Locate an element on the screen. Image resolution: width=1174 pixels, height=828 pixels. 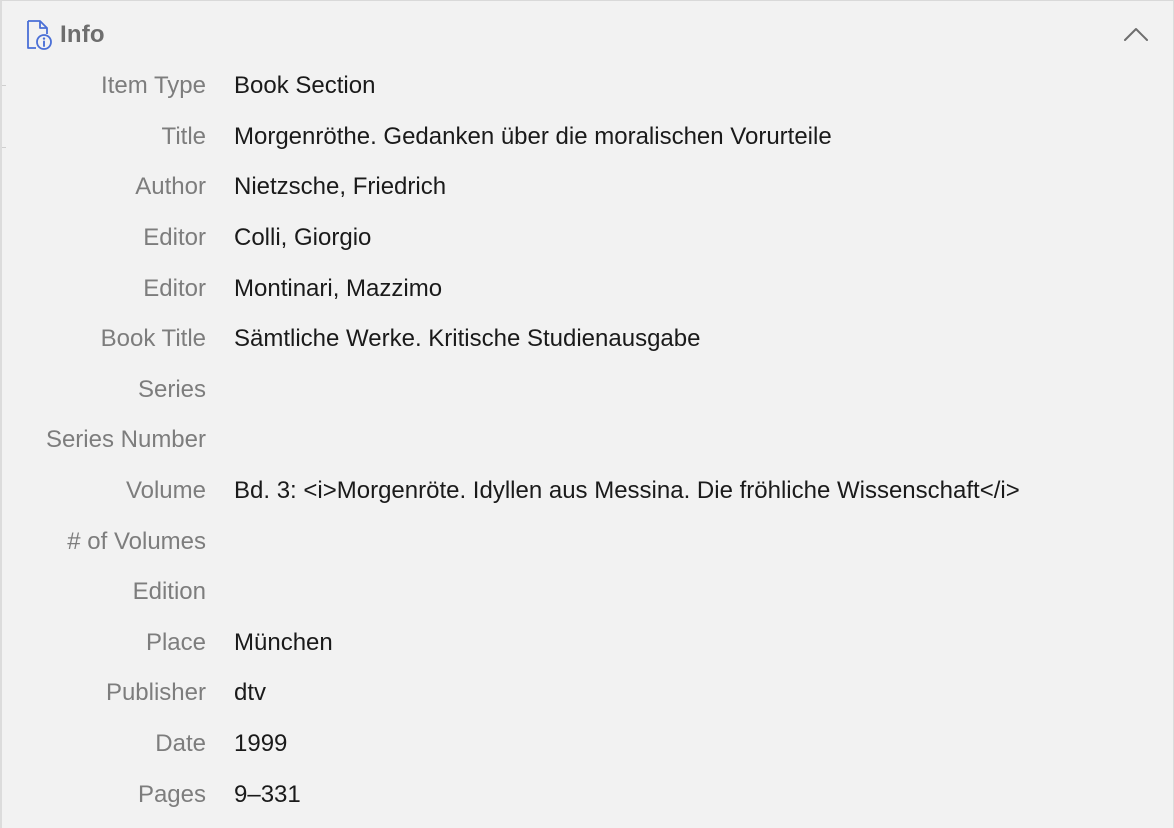
field-value-publisher: dtv is located at coordinates (703, 693).